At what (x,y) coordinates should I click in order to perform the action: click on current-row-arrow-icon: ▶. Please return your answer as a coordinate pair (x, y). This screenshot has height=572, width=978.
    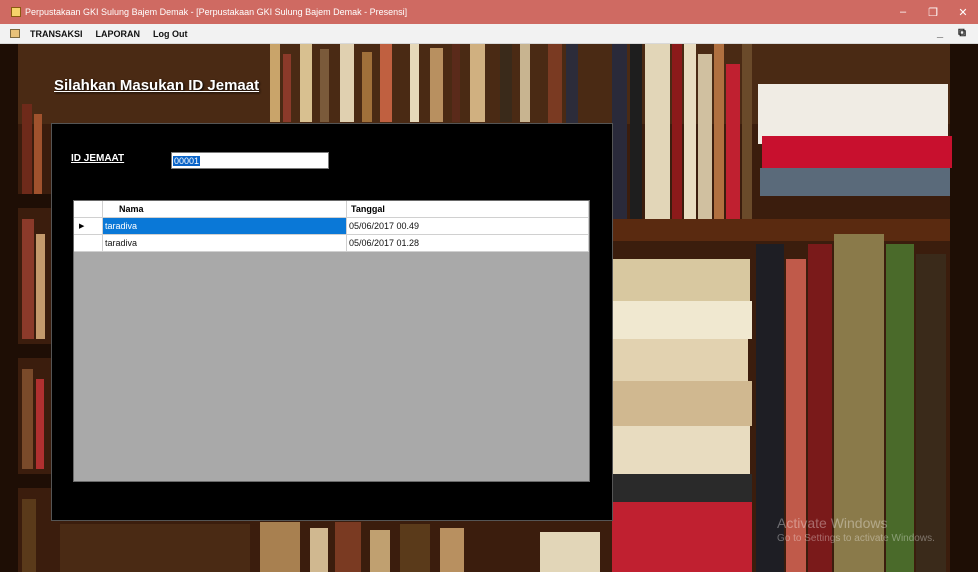
    Looking at the image, I should click on (82, 226).